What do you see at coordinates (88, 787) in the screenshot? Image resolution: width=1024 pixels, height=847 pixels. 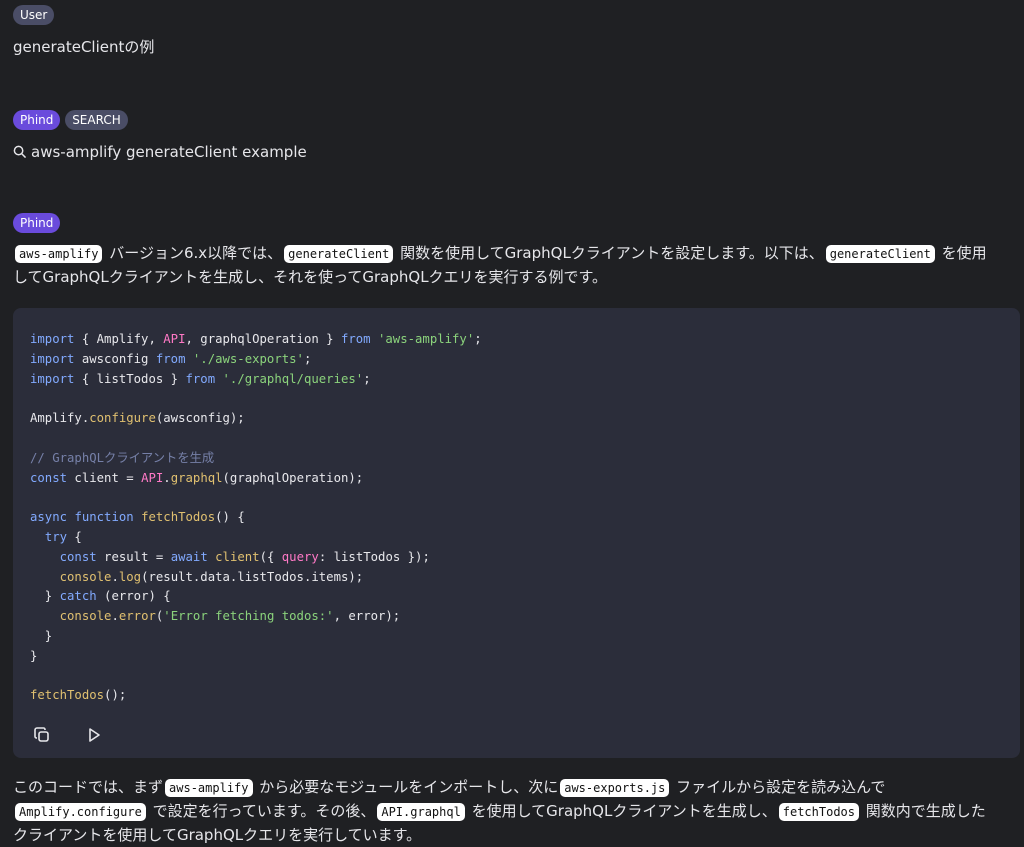 I see `outro-text: このコードでは、まず` at bounding box center [88, 787].